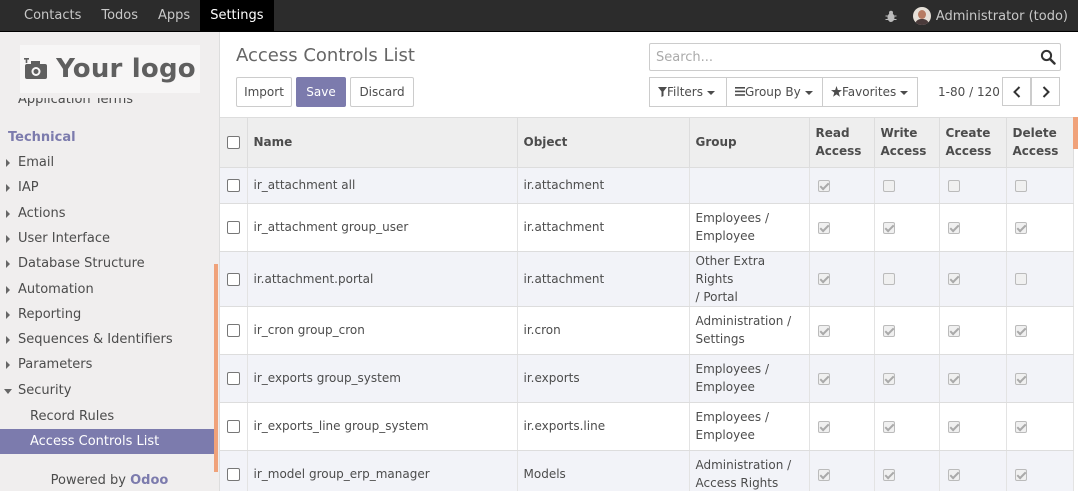 The image size is (1078, 491). Describe the element at coordinates (993, 16) in the screenshot. I see `user-menu: Administrator (todo)` at that location.